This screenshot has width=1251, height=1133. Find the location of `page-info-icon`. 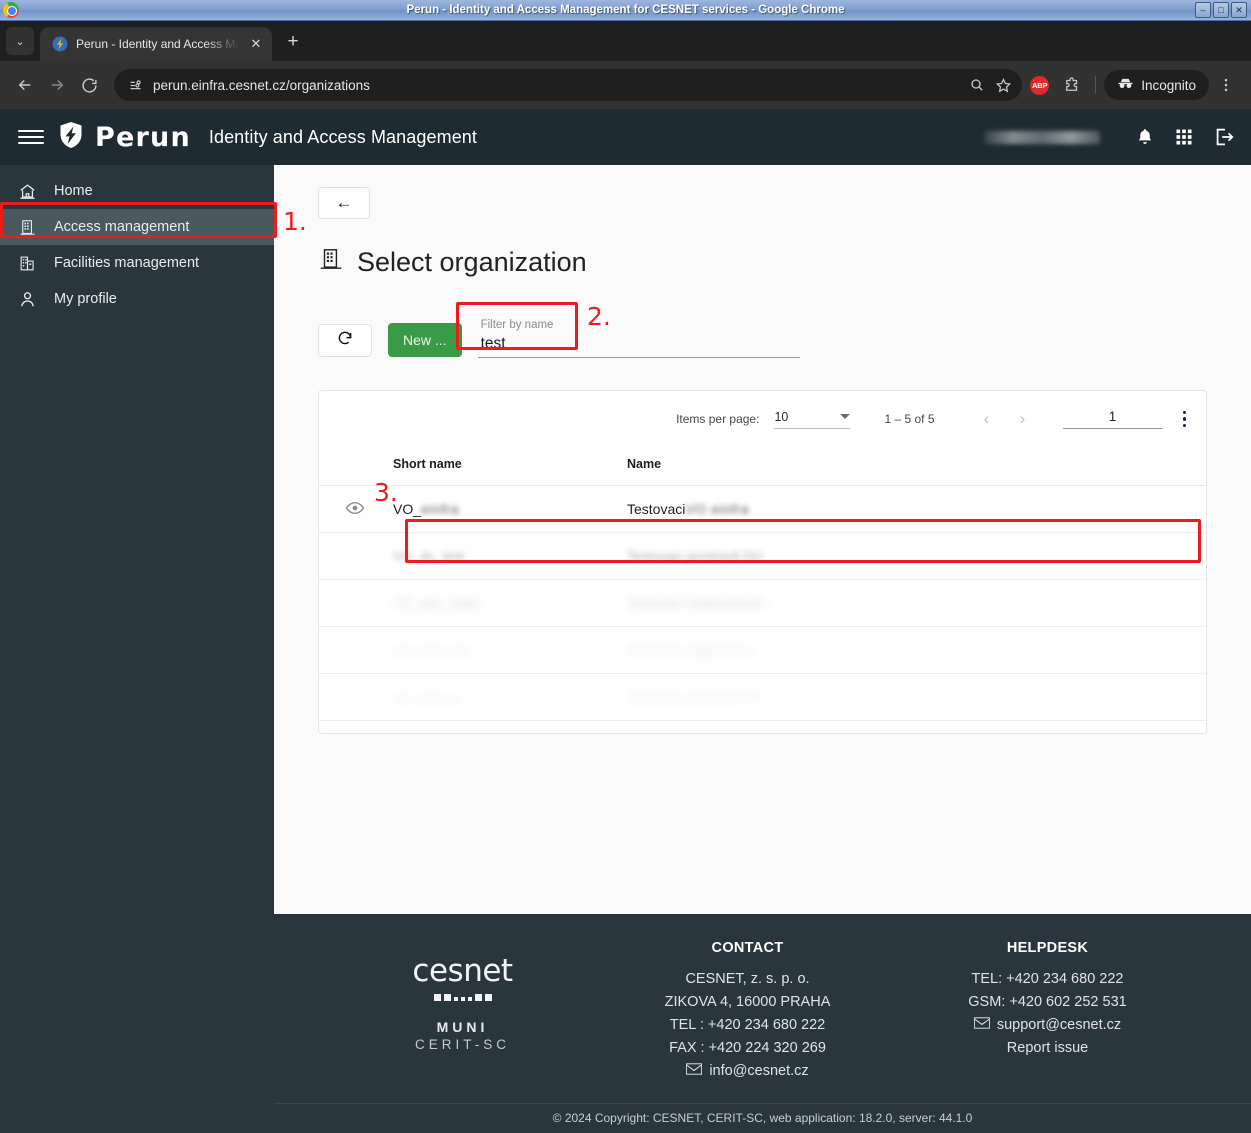

page-info-icon is located at coordinates (135, 85).